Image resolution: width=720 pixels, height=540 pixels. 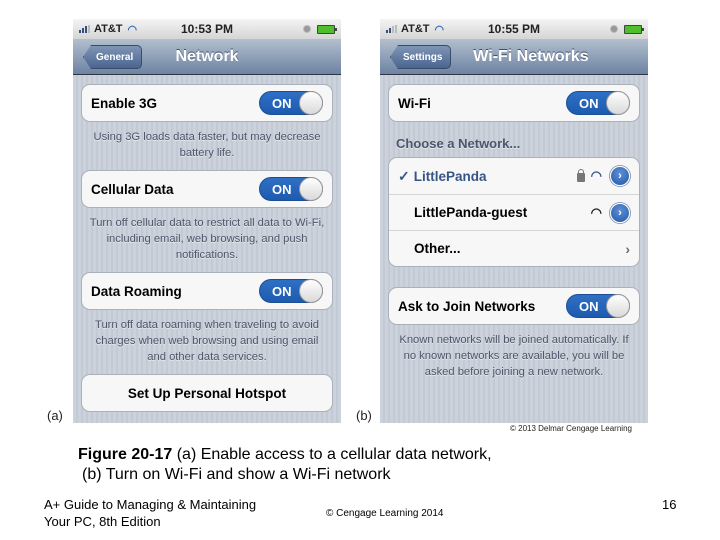 I want to click on copyright: © Cengage Learning 2014, so click(x=385, y=513).